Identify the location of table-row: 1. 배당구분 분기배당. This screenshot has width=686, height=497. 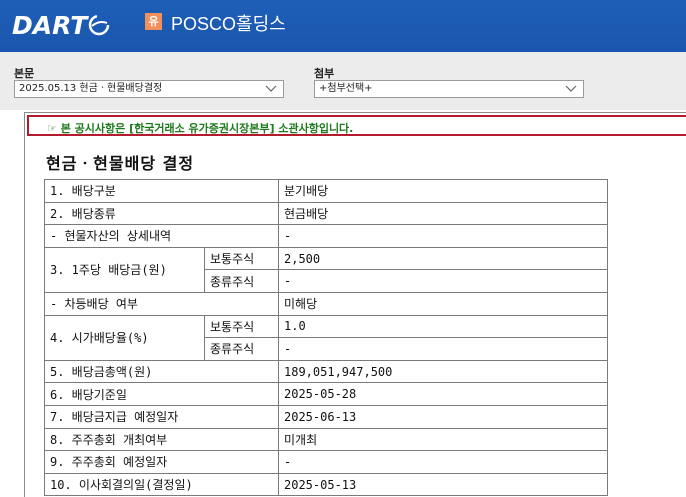
(326, 191).